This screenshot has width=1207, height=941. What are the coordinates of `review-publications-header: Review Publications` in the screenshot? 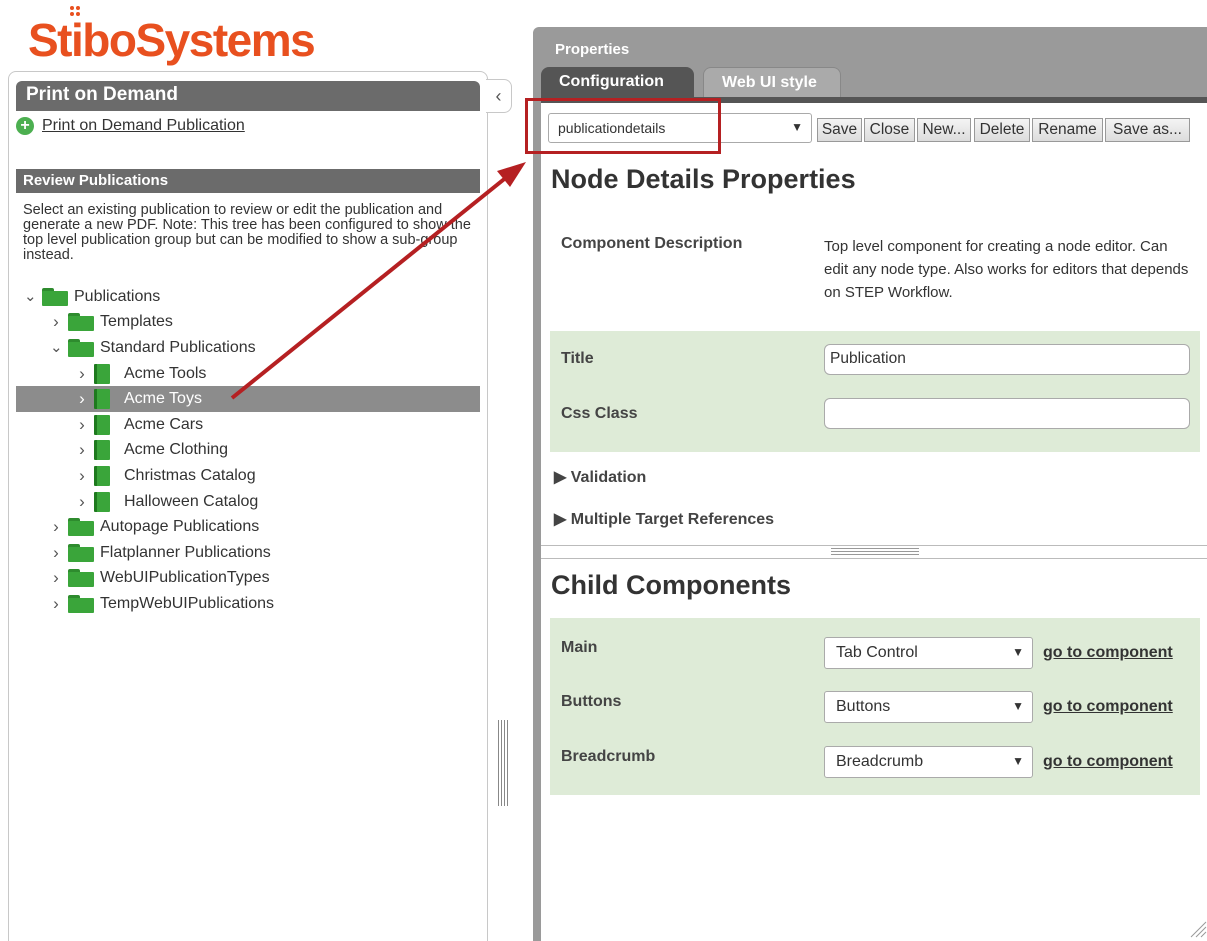 It's located at (248, 181).